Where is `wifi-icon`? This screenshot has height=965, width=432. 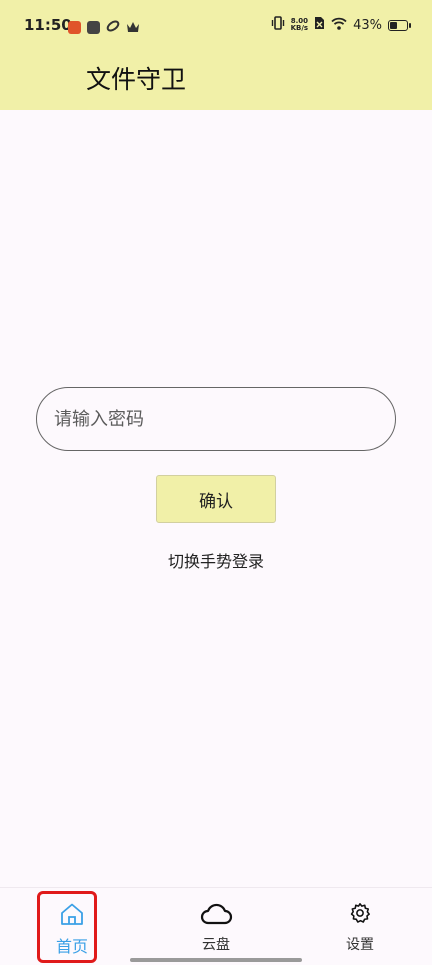
wifi-icon is located at coordinates (339, 25).